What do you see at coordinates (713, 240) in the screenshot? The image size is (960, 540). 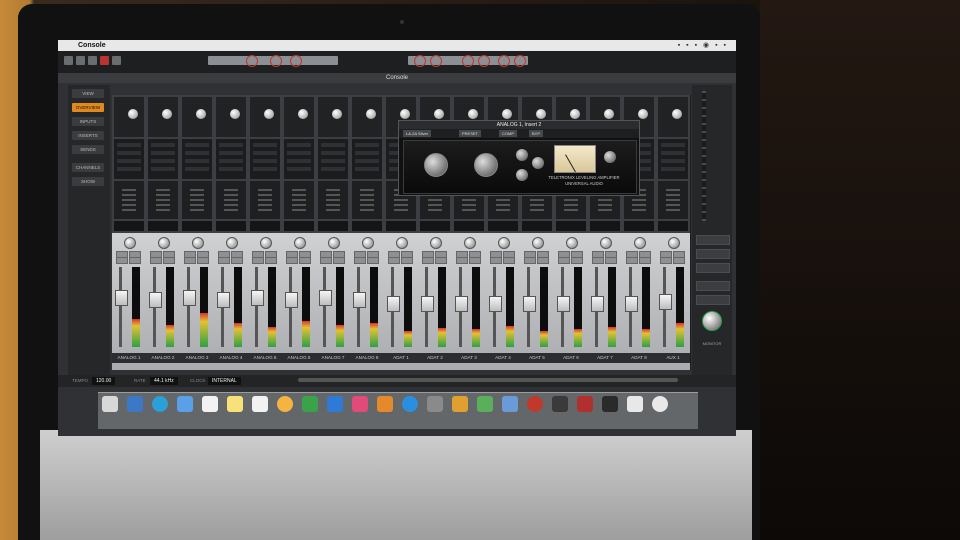 I see `cue-button` at bounding box center [713, 240].